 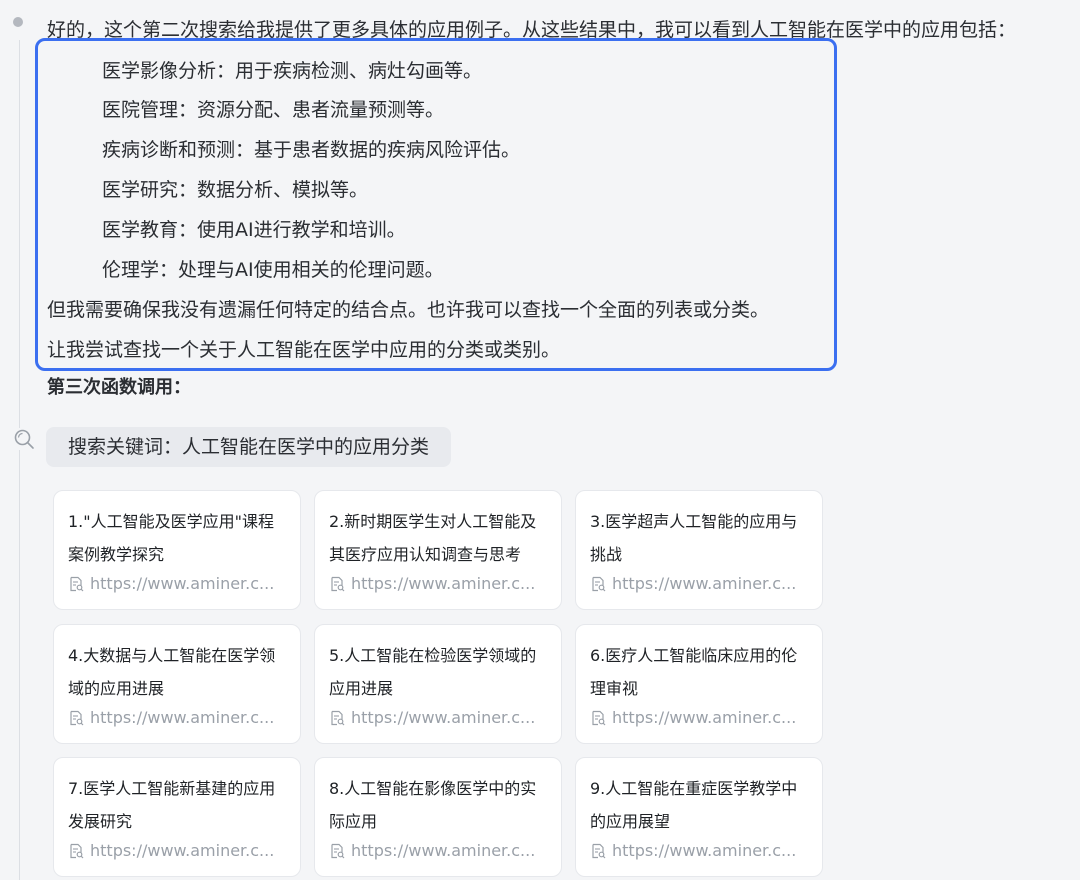 I want to click on result-title: 8.人工智能在影像医学中的实际应用, so click(x=438, y=805).